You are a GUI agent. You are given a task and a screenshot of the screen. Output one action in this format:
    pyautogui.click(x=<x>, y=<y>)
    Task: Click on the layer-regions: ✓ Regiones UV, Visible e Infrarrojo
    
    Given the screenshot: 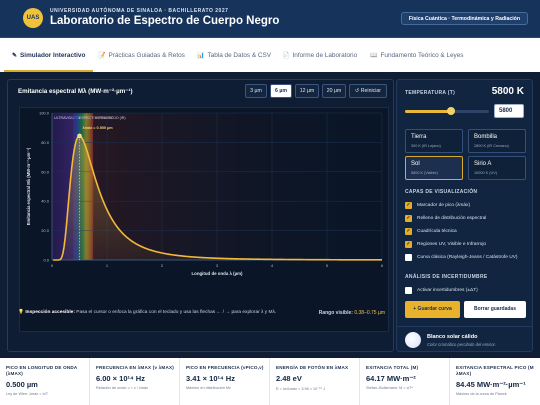 What is the action you would take?
    pyautogui.click(x=467, y=245)
    